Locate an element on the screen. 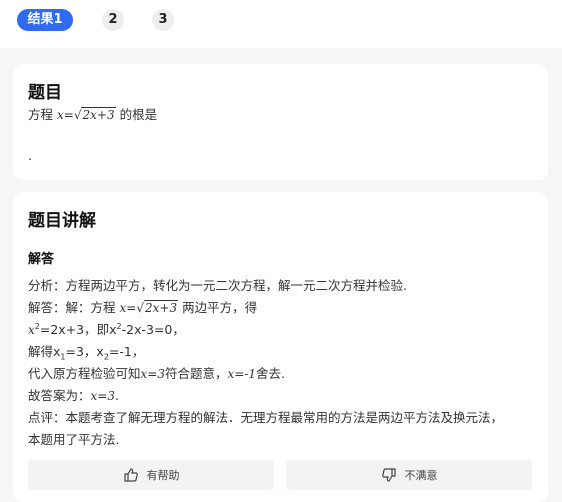 This screenshot has height=502, width=562. solution-radicand: 2x+3 is located at coordinates (161, 307).